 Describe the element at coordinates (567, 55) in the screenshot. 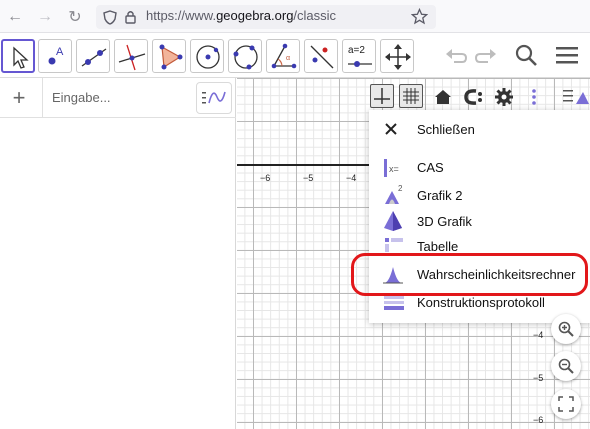

I see `main-menu-icon` at that location.